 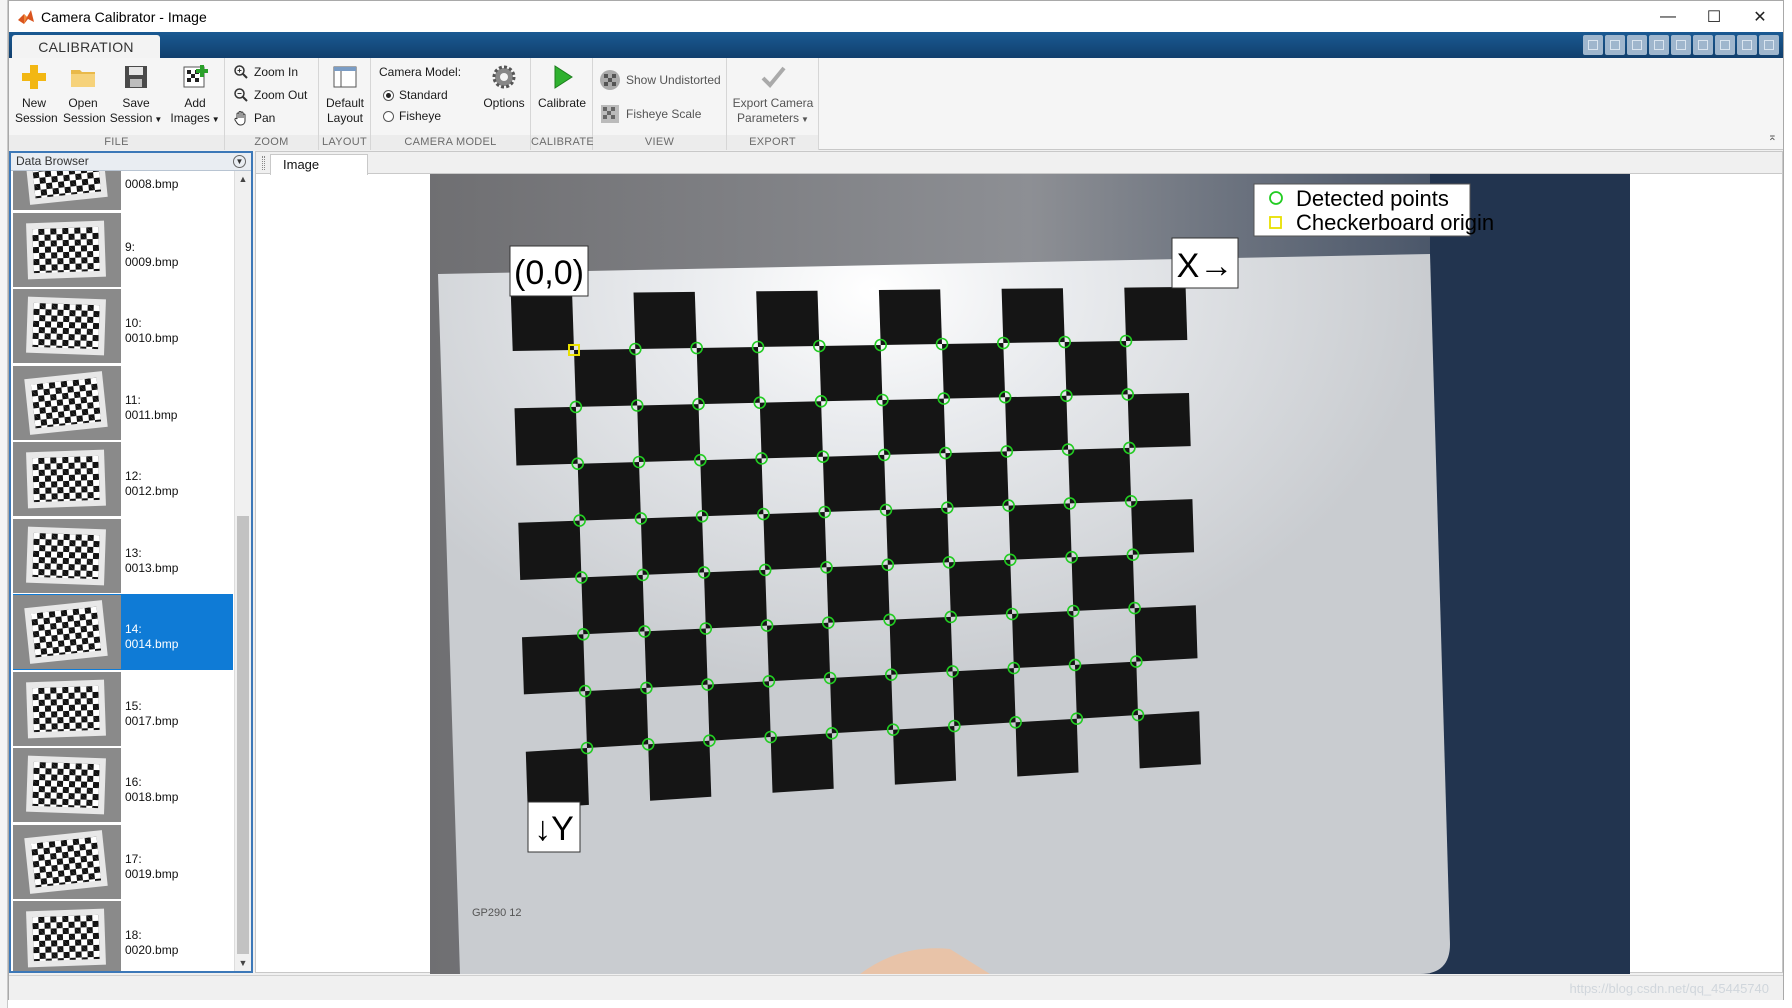 What do you see at coordinates (133, 552) in the screenshot?
I see `image-number: 13:` at bounding box center [133, 552].